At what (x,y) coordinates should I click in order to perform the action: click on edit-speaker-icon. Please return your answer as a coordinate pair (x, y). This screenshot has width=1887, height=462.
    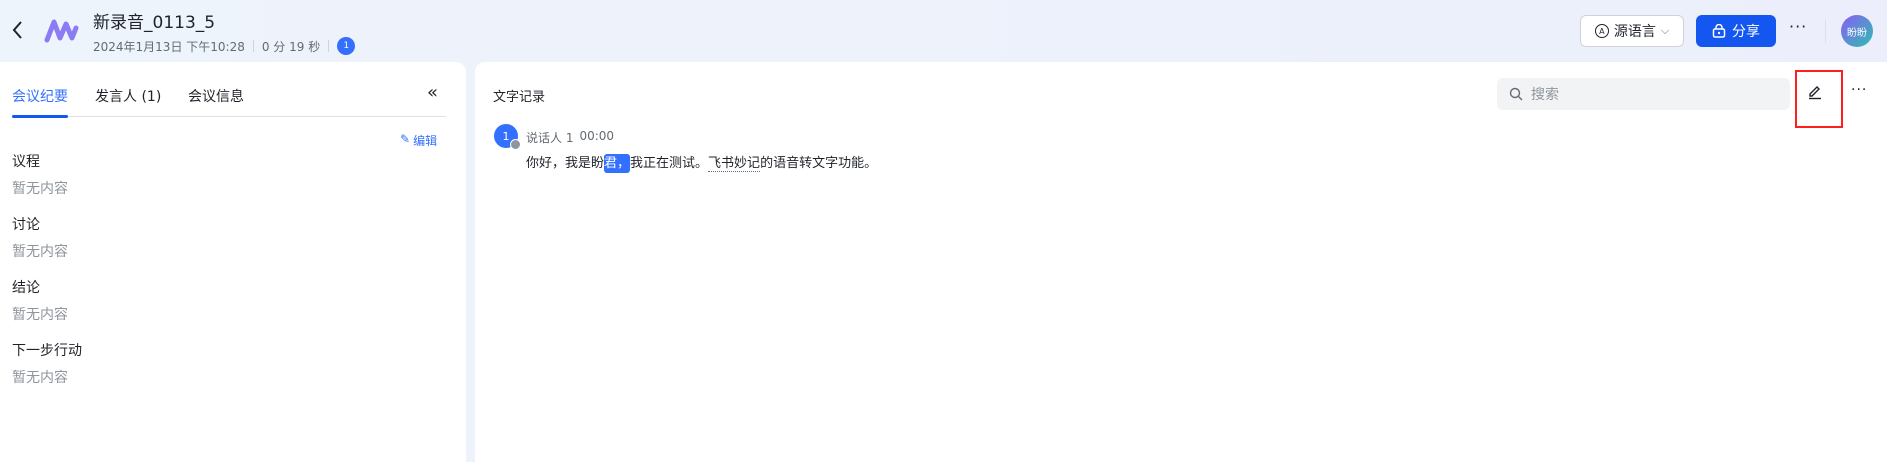
    Looking at the image, I should click on (515, 144).